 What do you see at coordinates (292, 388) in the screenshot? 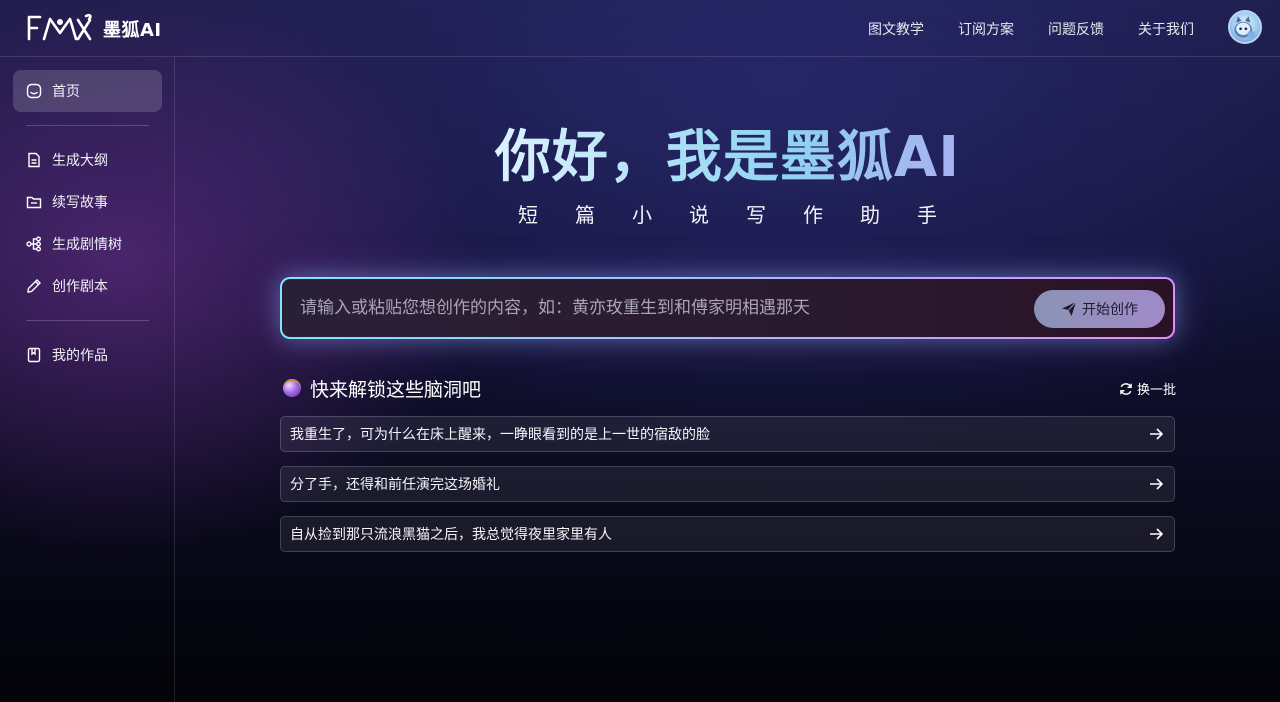
I see `crystal-ball-icon` at bounding box center [292, 388].